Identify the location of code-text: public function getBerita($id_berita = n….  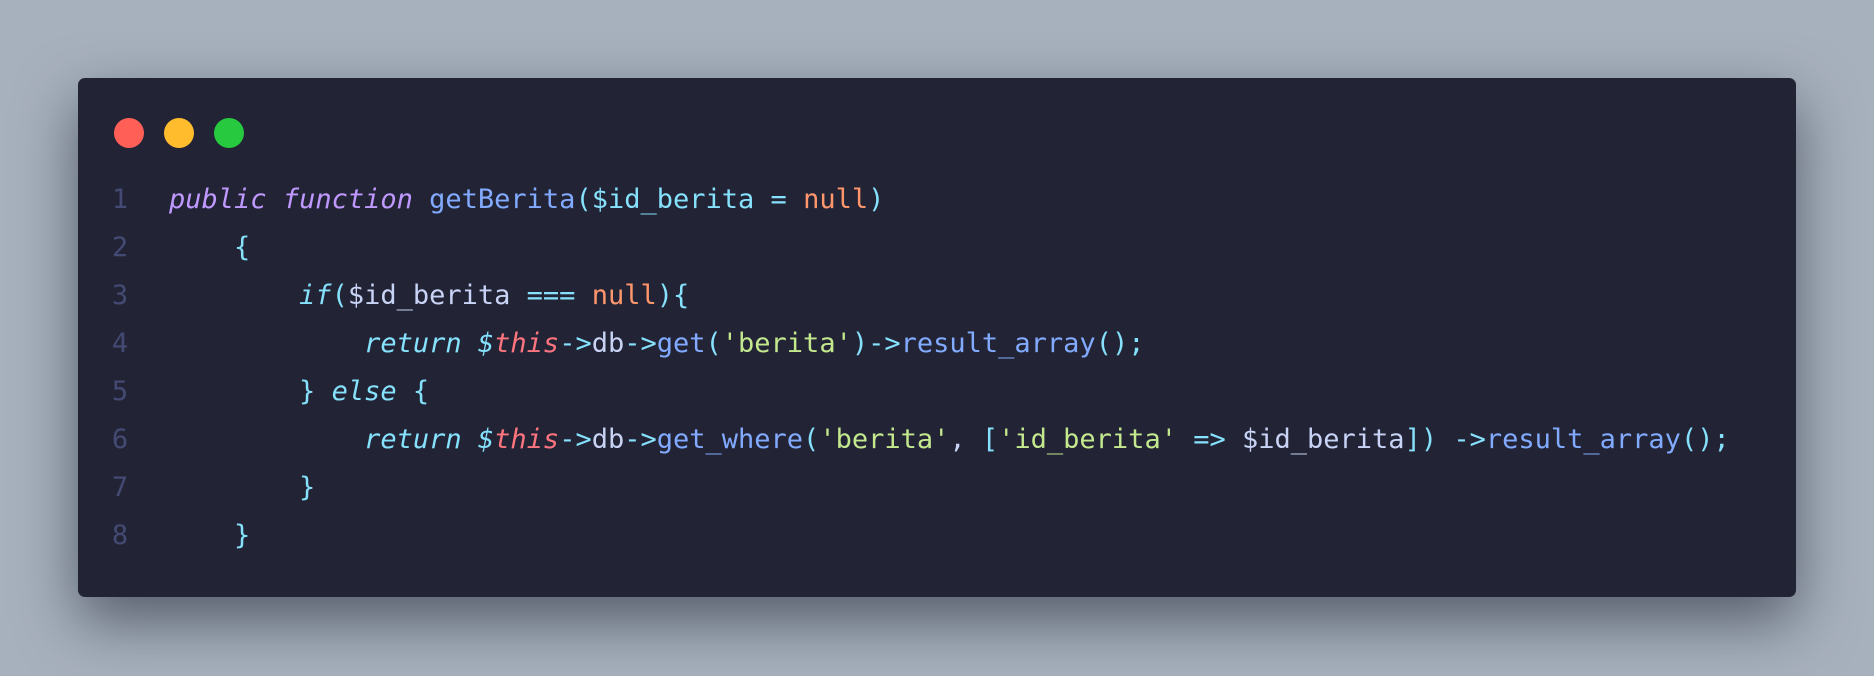
(526, 200).